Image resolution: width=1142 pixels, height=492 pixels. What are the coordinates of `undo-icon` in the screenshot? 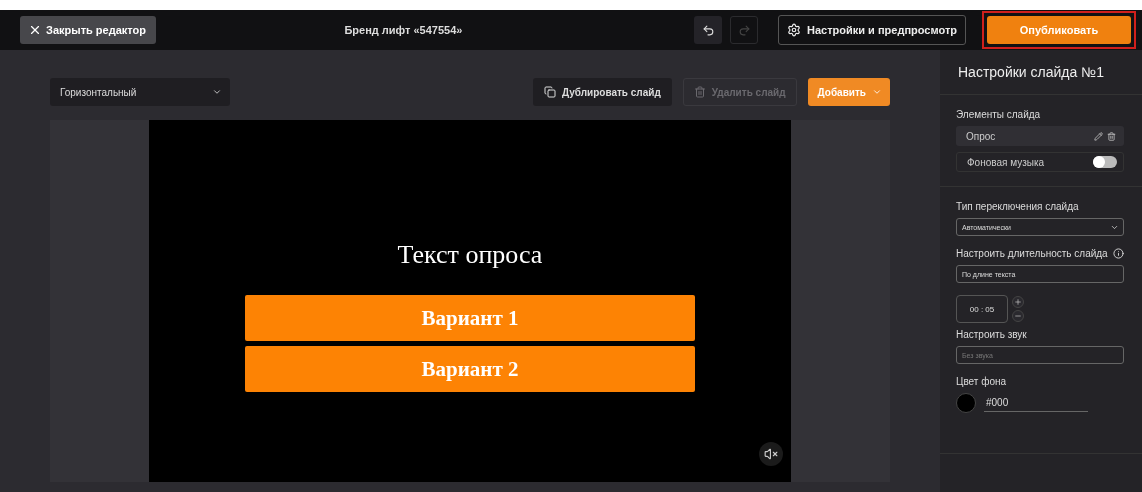 It's located at (708, 30).